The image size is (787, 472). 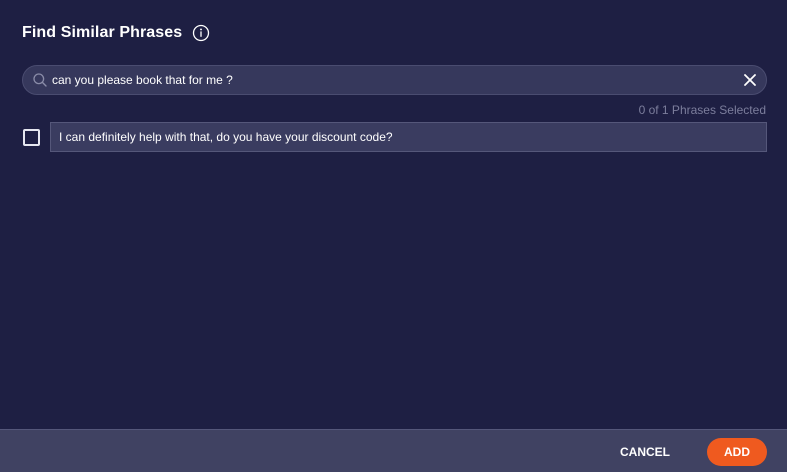 What do you see at coordinates (393, 450) in the screenshot?
I see `dialog-footer: CANCEL ADD` at bounding box center [393, 450].